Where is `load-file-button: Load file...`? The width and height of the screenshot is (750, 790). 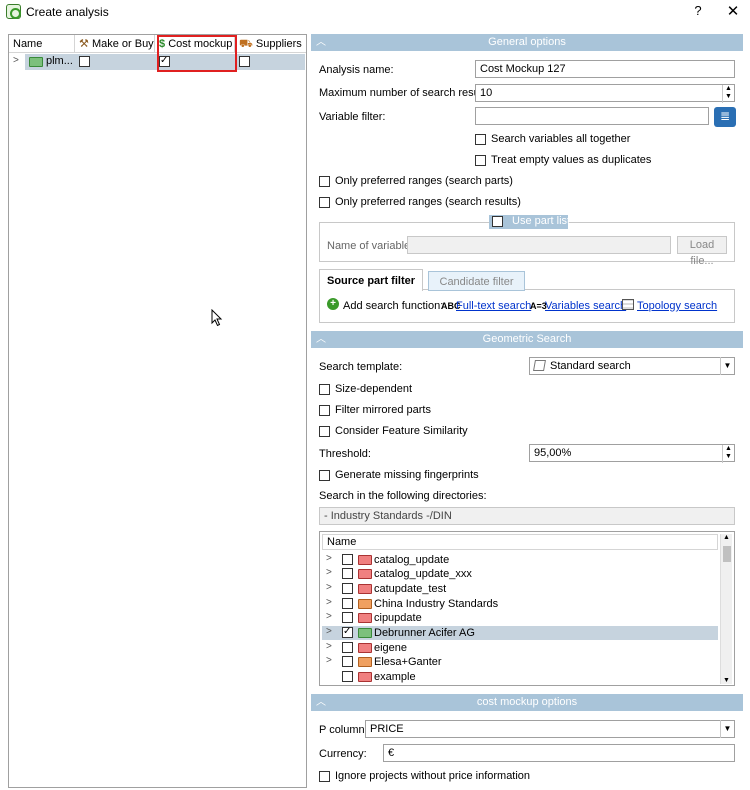
load-file-button: Load file... is located at coordinates (702, 251).